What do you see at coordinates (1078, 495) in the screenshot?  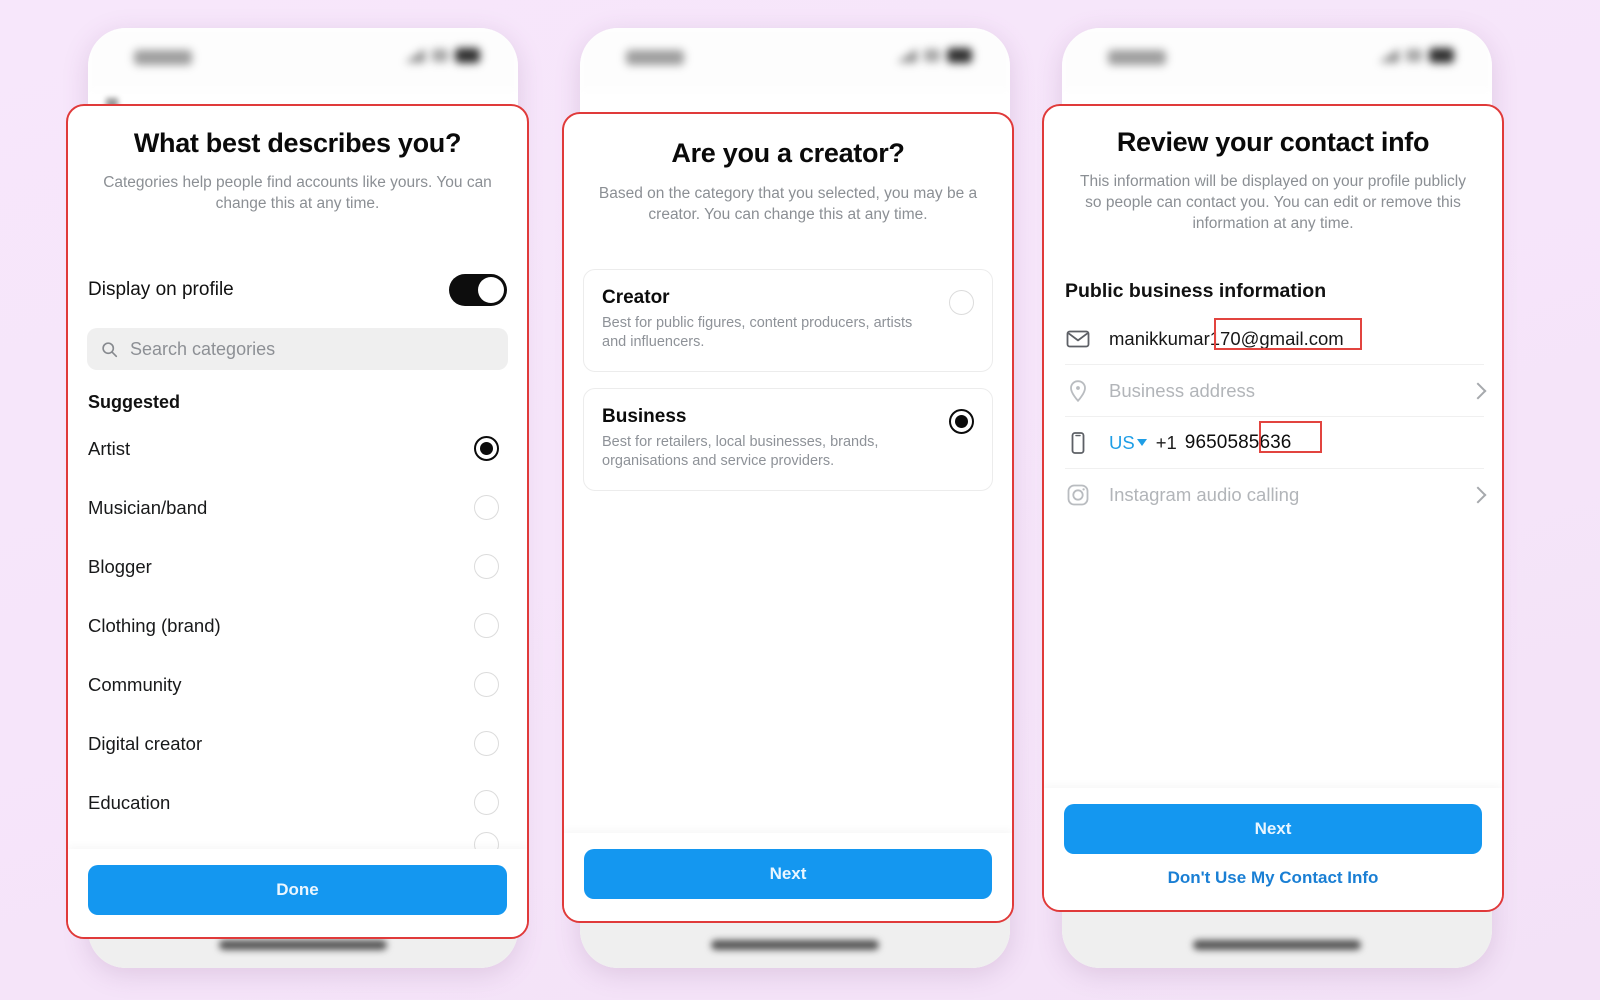 I see `instagram-icon` at bounding box center [1078, 495].